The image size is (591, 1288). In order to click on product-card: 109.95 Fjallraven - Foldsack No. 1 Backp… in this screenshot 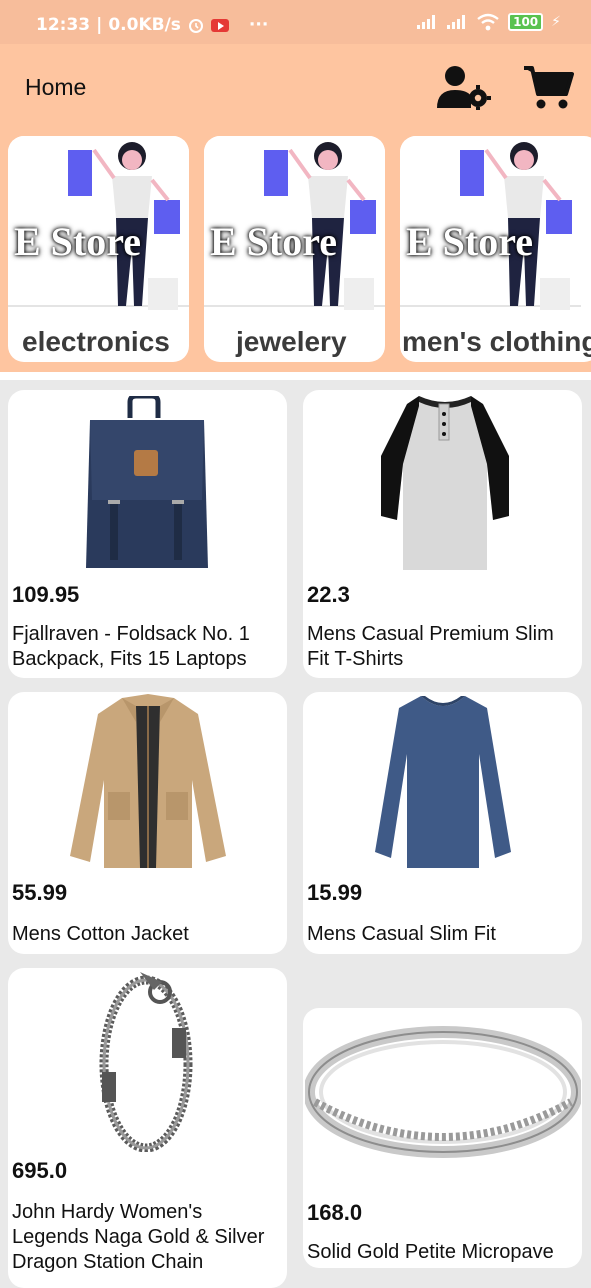, I will do `click(147, 534)`.